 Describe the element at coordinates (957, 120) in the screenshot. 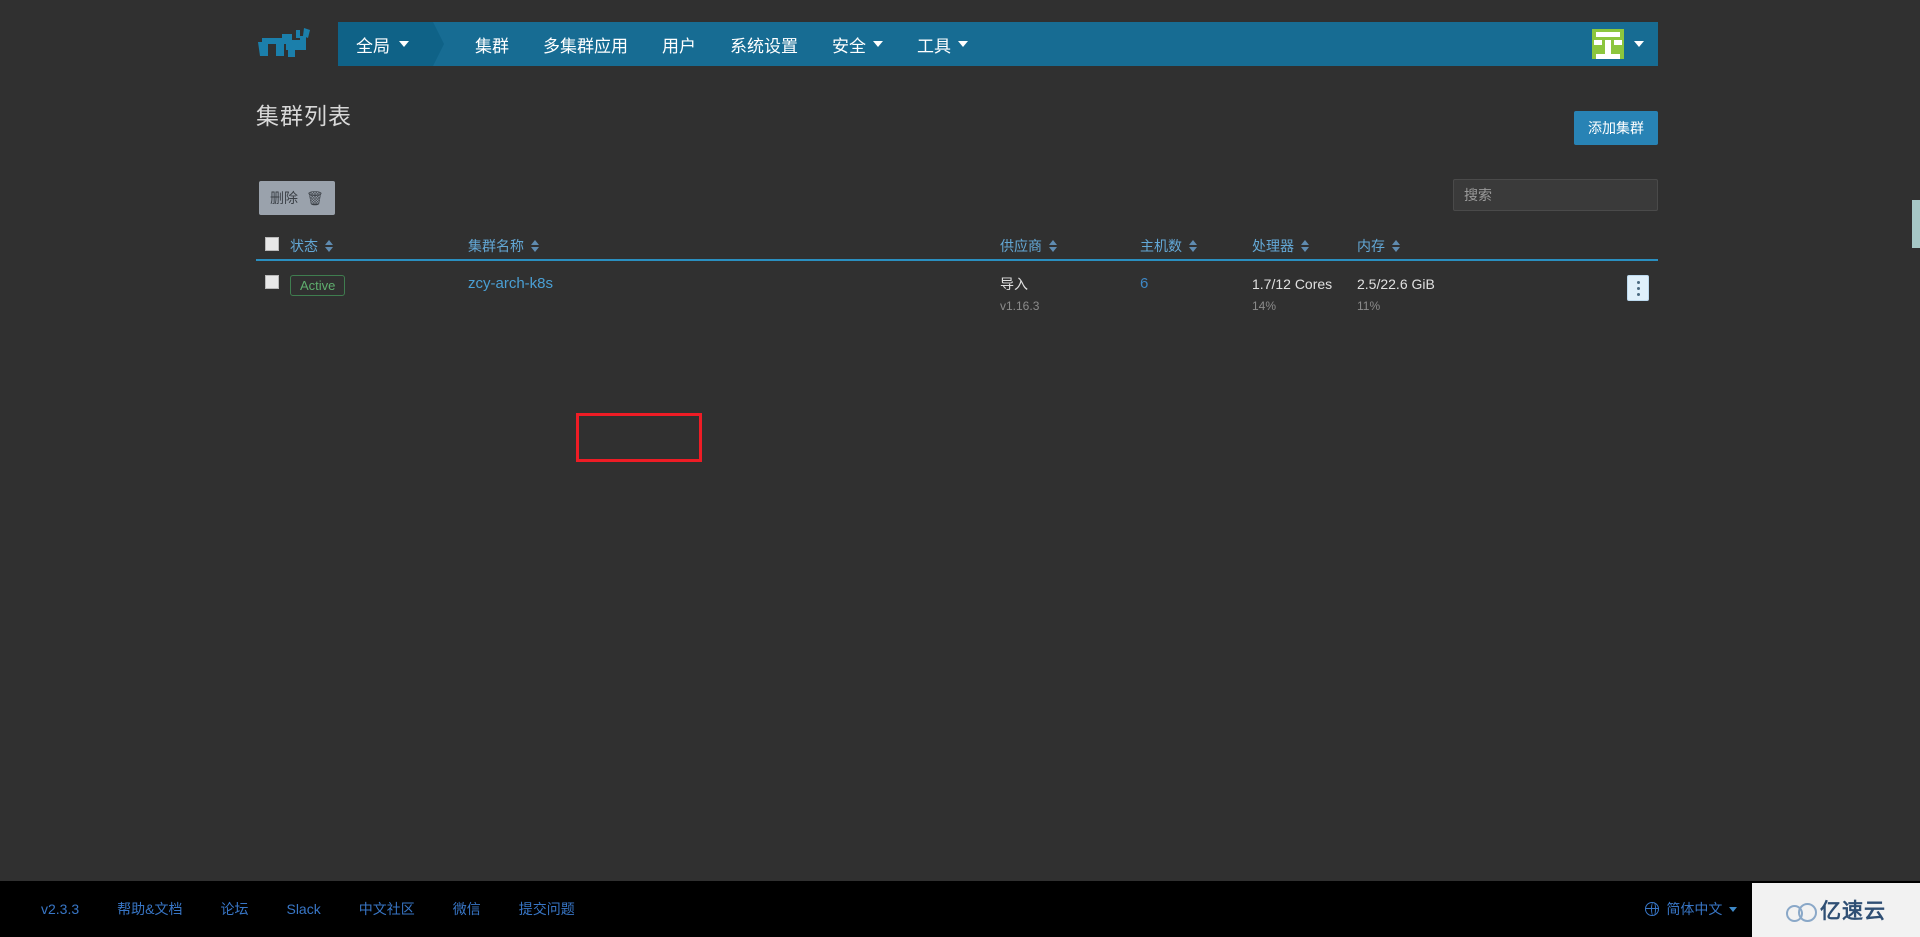

I see `page-header: 集群列表 添加集群` at that location.